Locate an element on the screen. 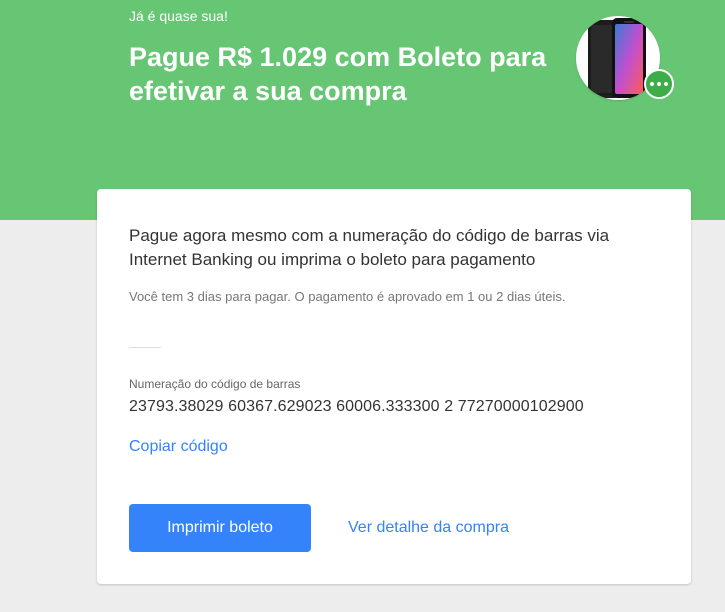 This screenshot has width=725, height=612. divider is located at coordinates (145, 347).